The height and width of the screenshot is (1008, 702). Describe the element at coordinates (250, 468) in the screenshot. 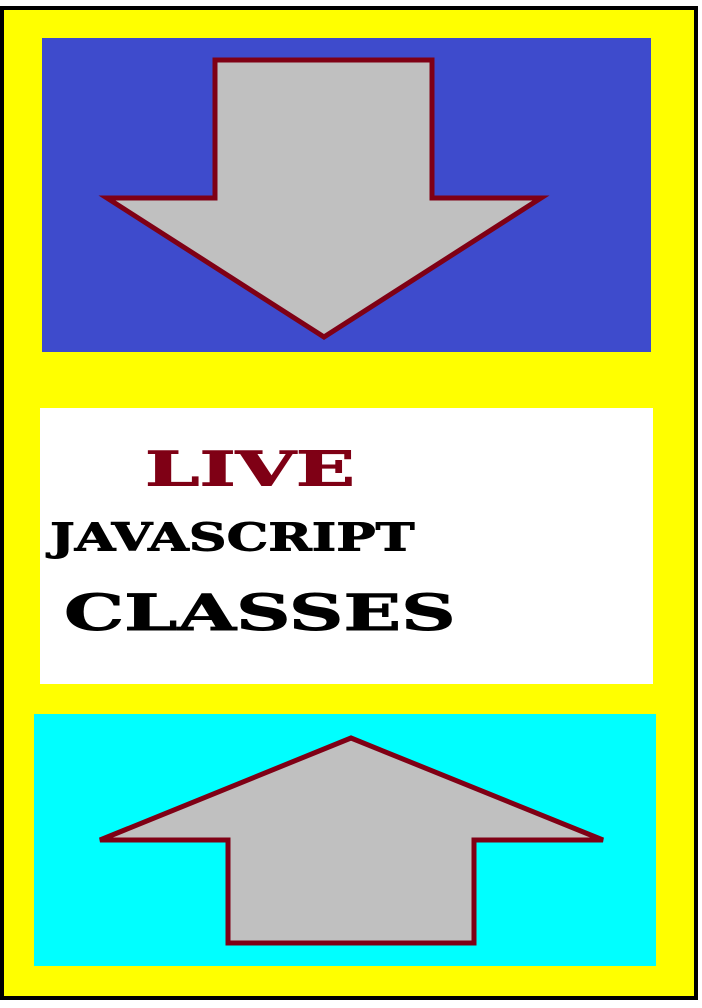

I see `title-live: LIVE` at that location.